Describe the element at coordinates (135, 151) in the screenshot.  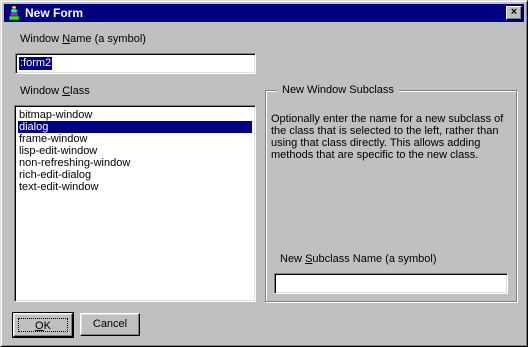
I see `list-item: lisp-edit-window` at that location.